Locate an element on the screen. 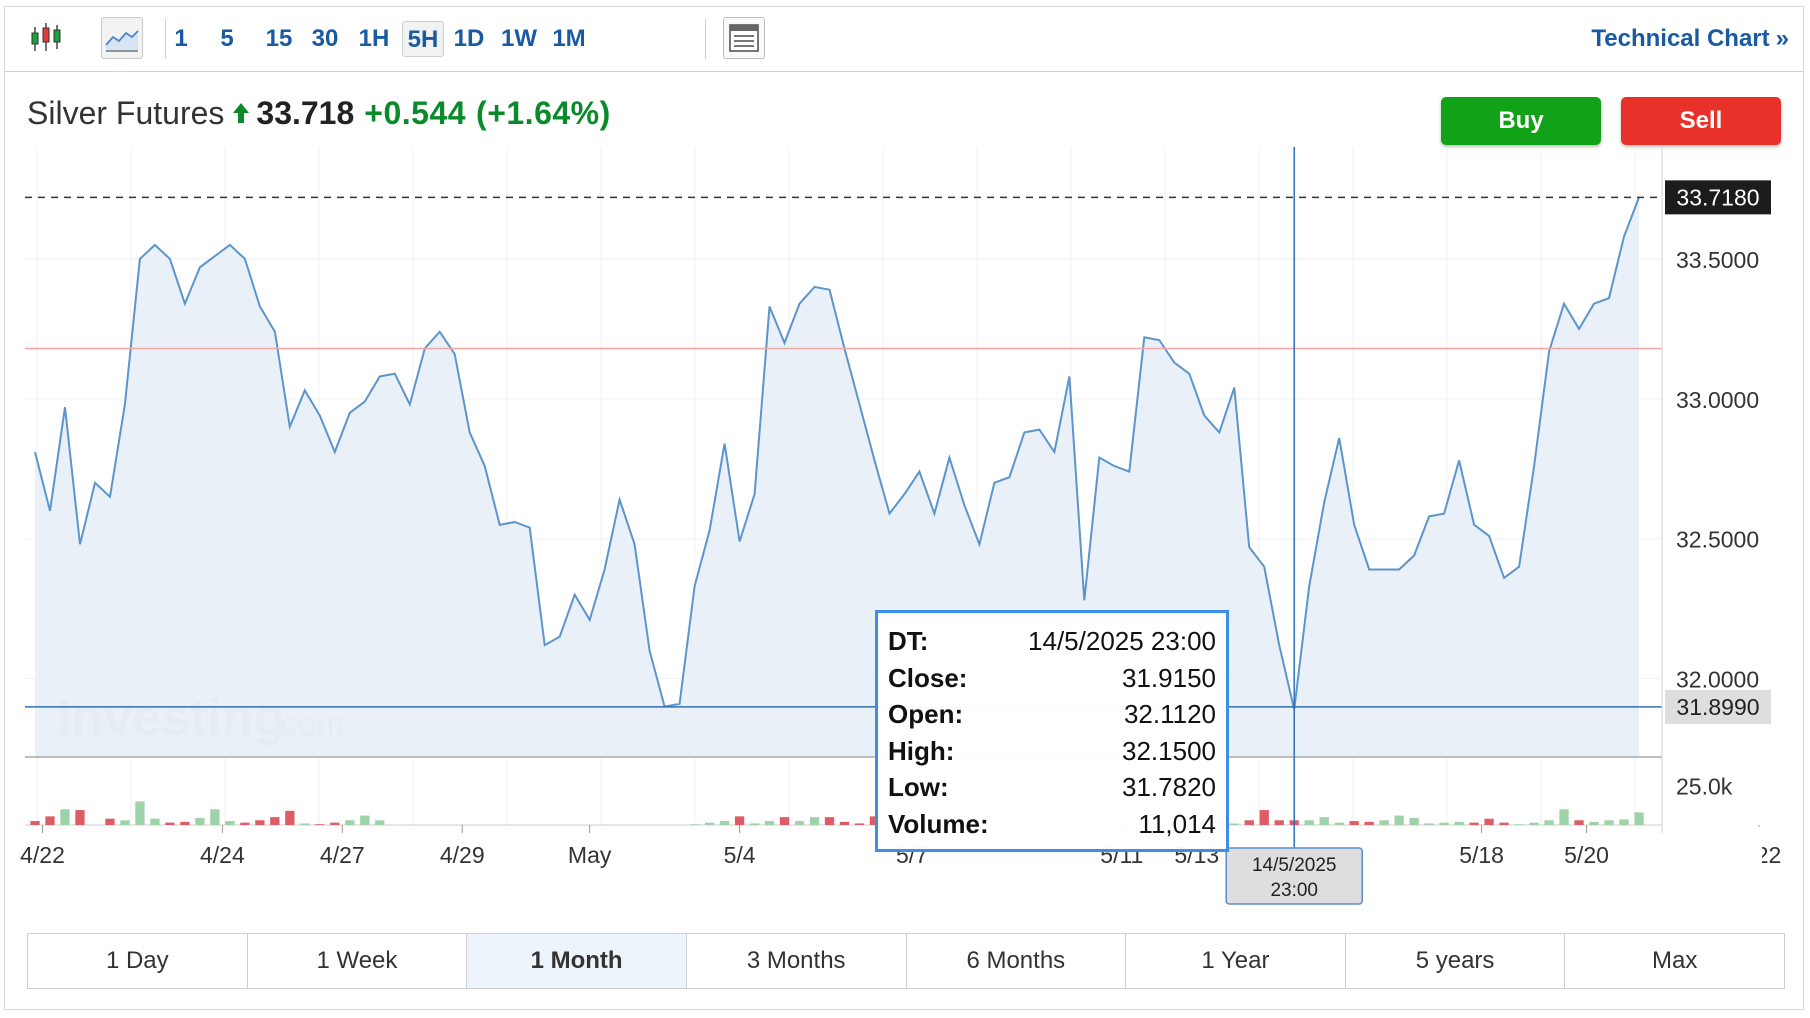 This screenshot has width=1810, height=1018. price-axis-tick-label: 32.0000 is located at coordinates (1717, 680).